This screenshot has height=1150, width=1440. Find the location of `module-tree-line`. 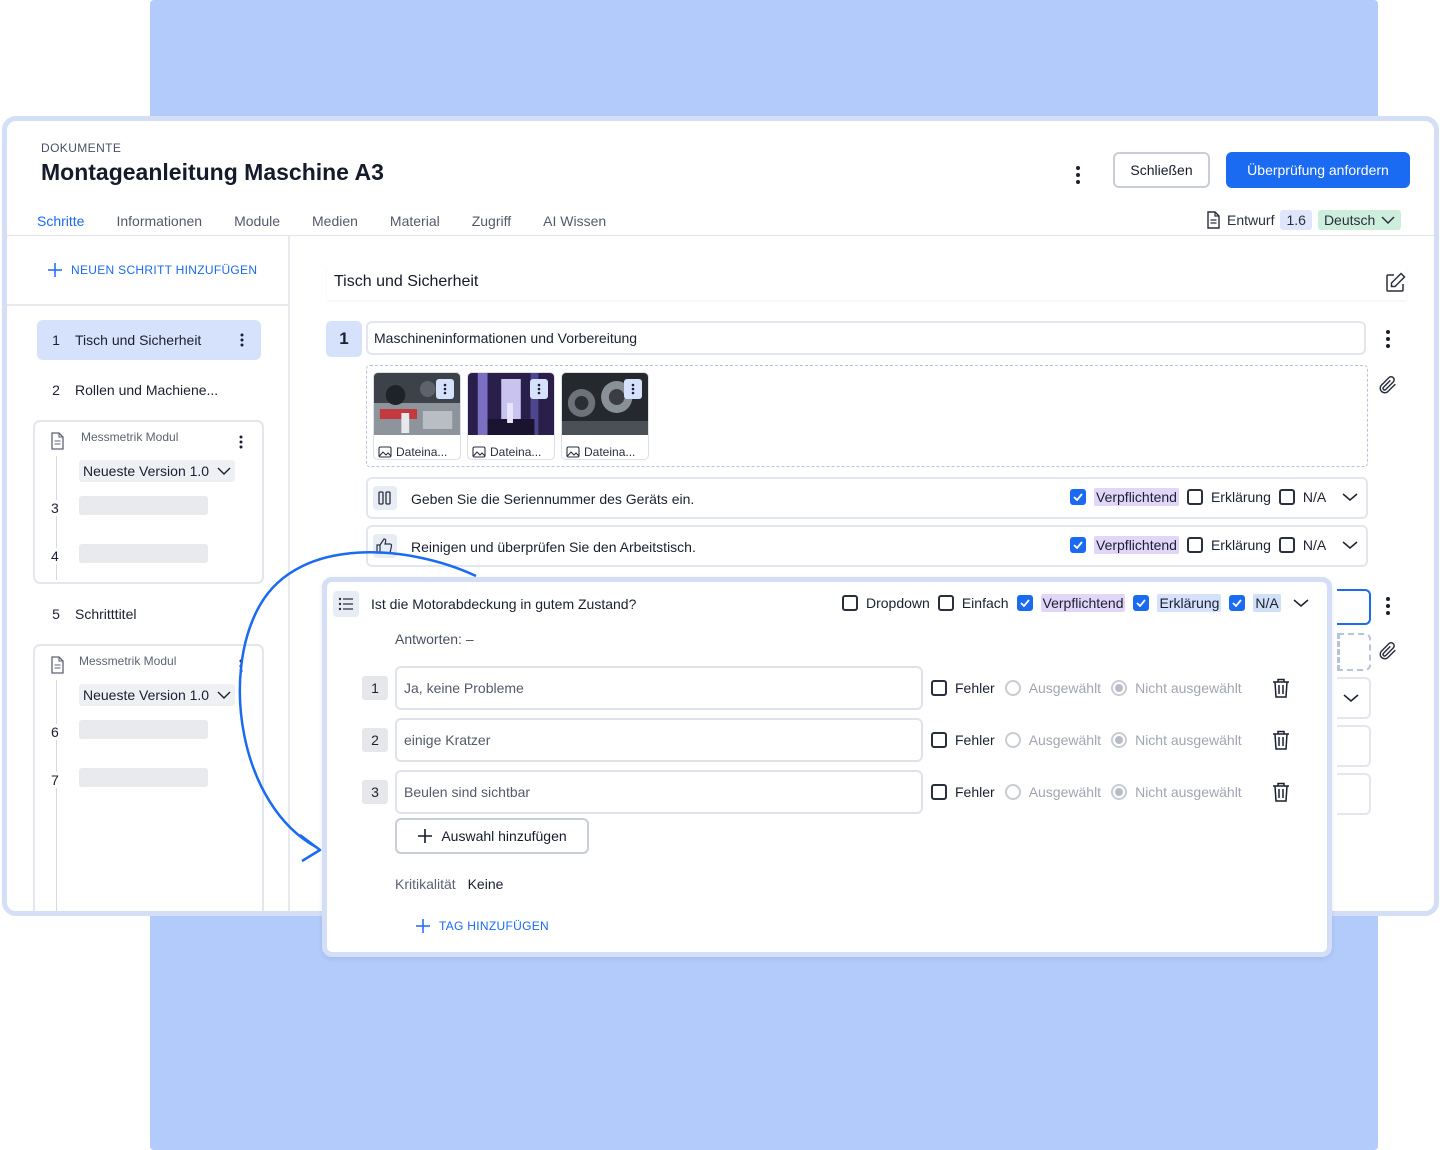

module-tree-line is located at coordinates (56, 795).